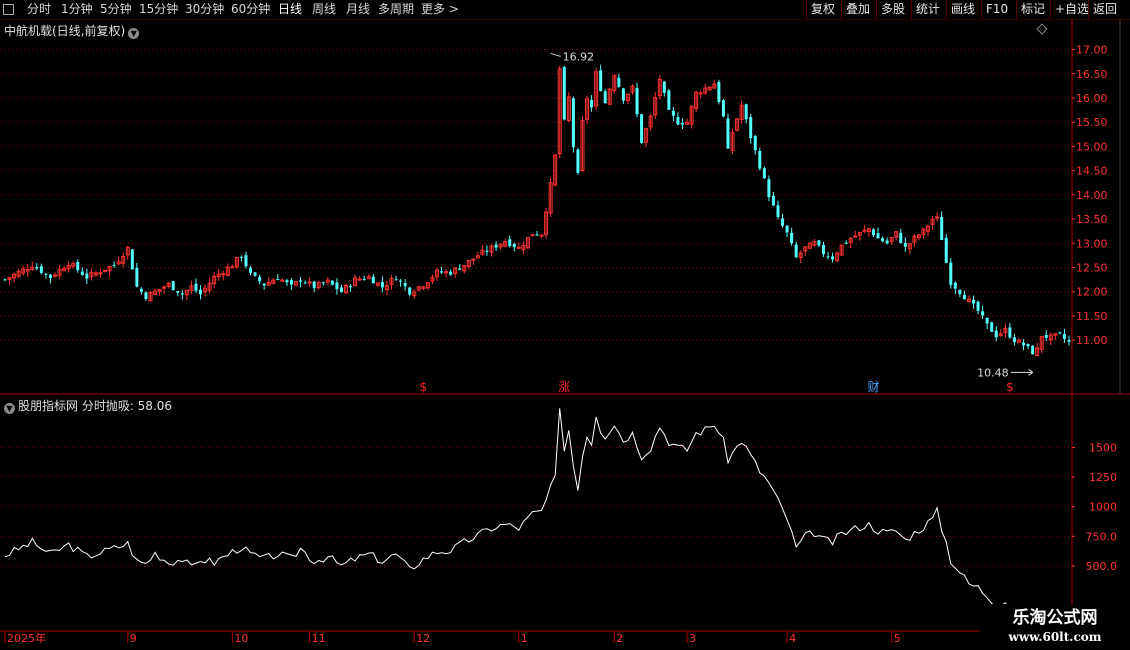 The width and height of the screenshot is (1130, 650). Describe the element at coordinates (1092, 122) in the screenshot. I see `price-tick-label: 15.50` at that location.